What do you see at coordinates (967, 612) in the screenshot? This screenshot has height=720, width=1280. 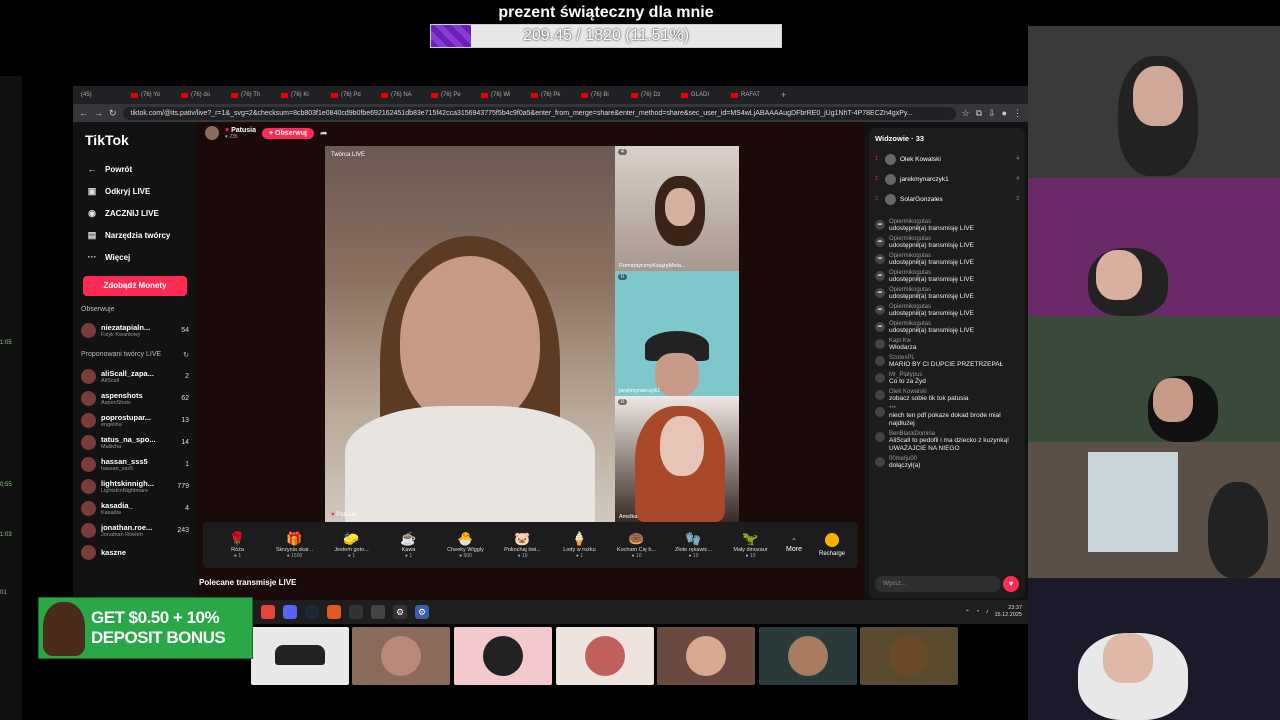 I see `chevron-up-icon: ⌃` at bounding box center [967, 612].